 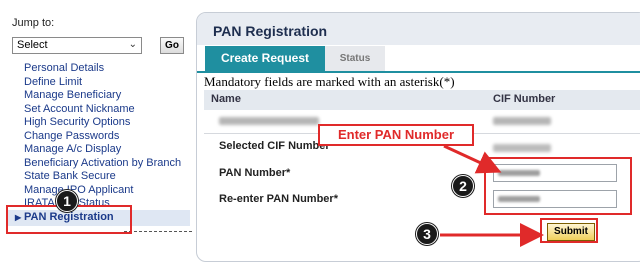 I want to click on highlight-box-submit, so click(x=569, y=230).